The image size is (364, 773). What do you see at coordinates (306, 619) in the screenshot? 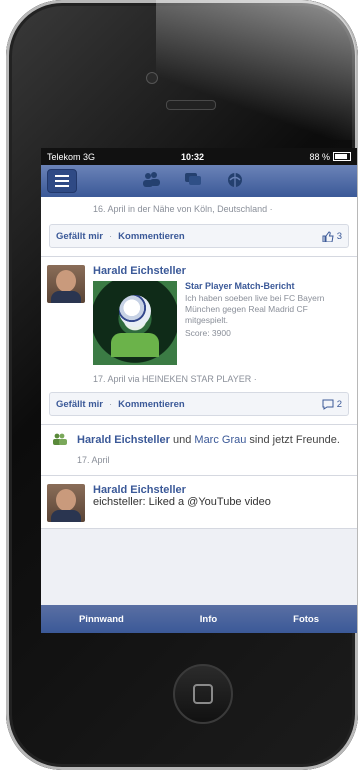
I see `tab-fotos: Fotos` at bounding box center [306, 619].